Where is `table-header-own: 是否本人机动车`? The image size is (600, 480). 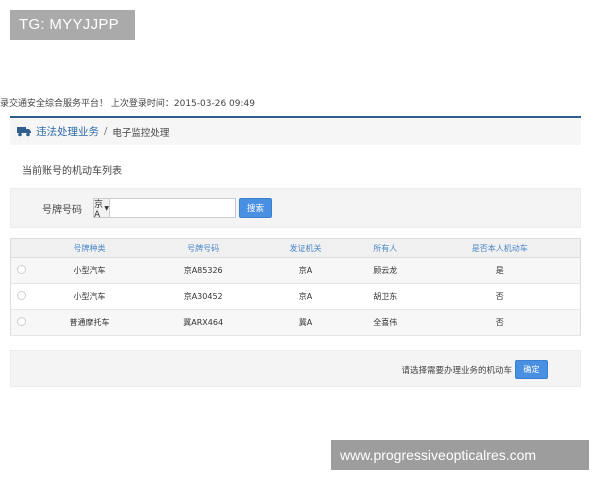
table-header-own: 是否本人机动车 is located at coordinates (500, 248).